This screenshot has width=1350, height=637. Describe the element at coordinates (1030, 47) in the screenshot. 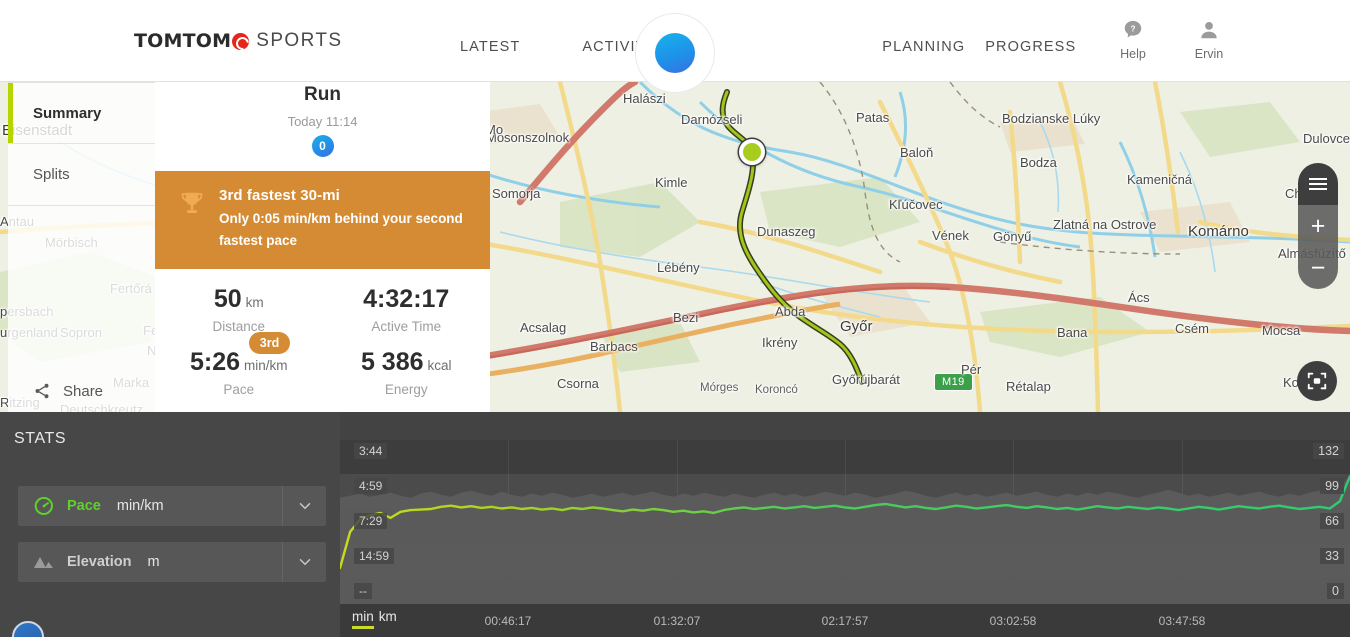

I see `nav-item-progress: PROGRESS` at that location.